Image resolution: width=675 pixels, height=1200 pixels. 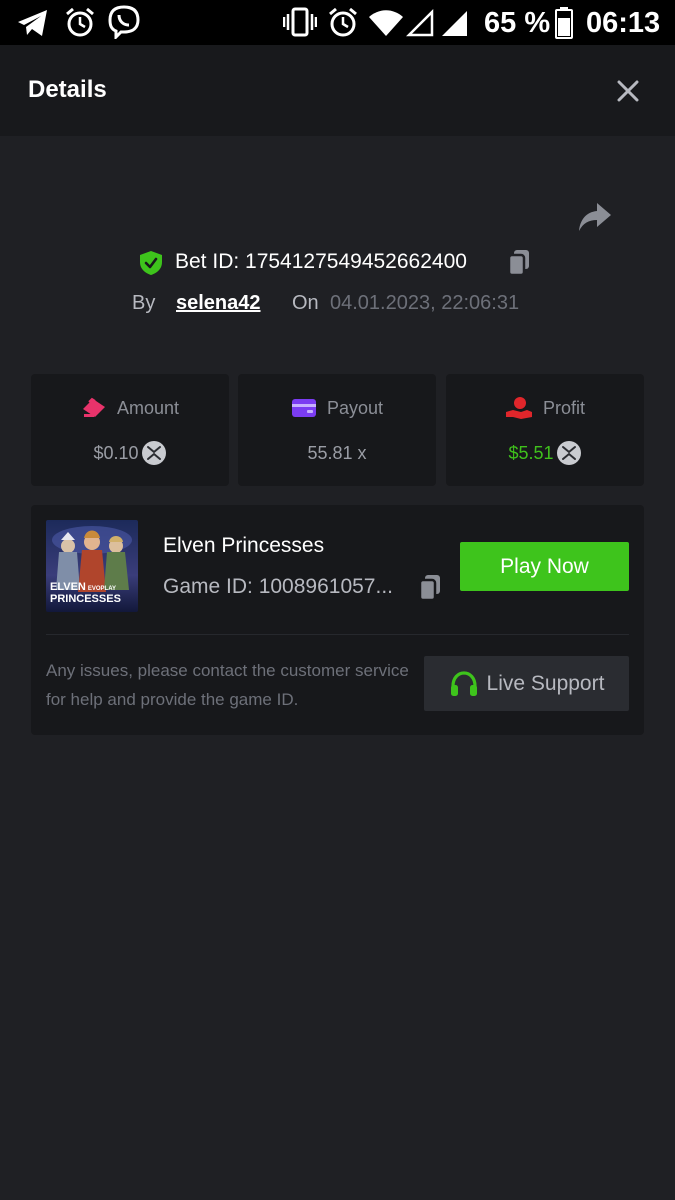 I want to click on details-header: Details, so click(x=337, y=90).